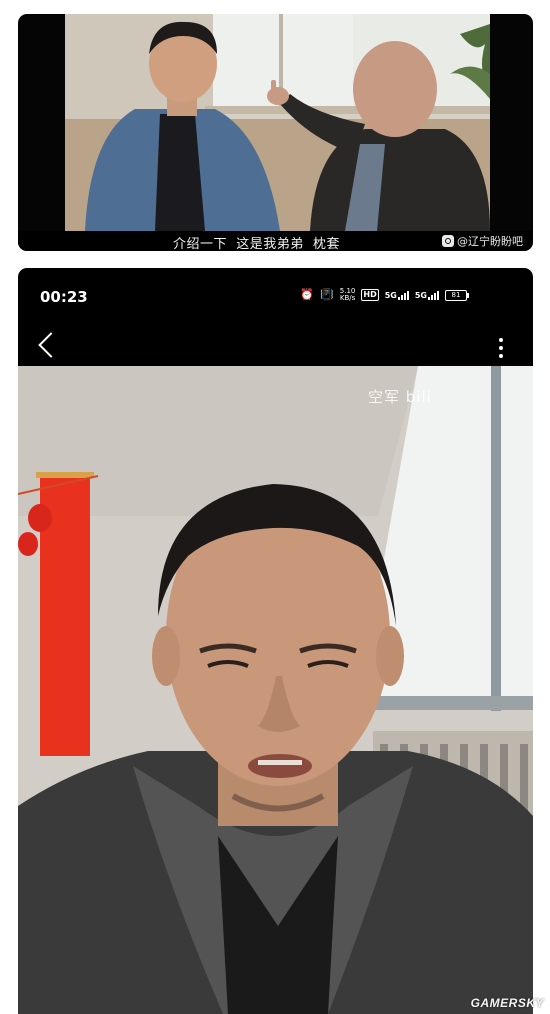 This screenshot has width=550, height=1014. I want to click on status-icons: ⏰ 📳 5.10 KB/s HD 5G 5G 81, so click(384, 295).